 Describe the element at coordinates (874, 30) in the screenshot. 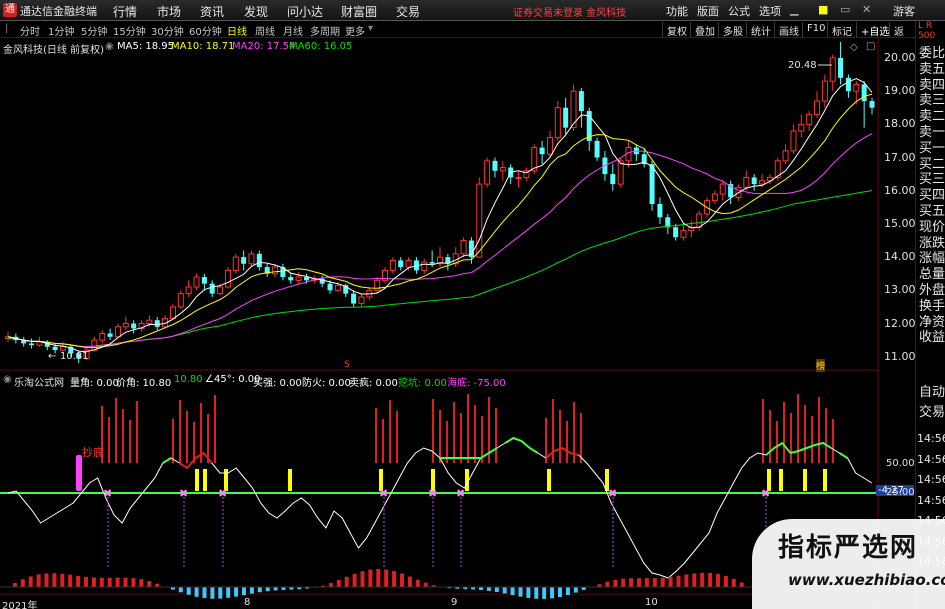

I see `btn-add-watchlist: +自选` at that location.